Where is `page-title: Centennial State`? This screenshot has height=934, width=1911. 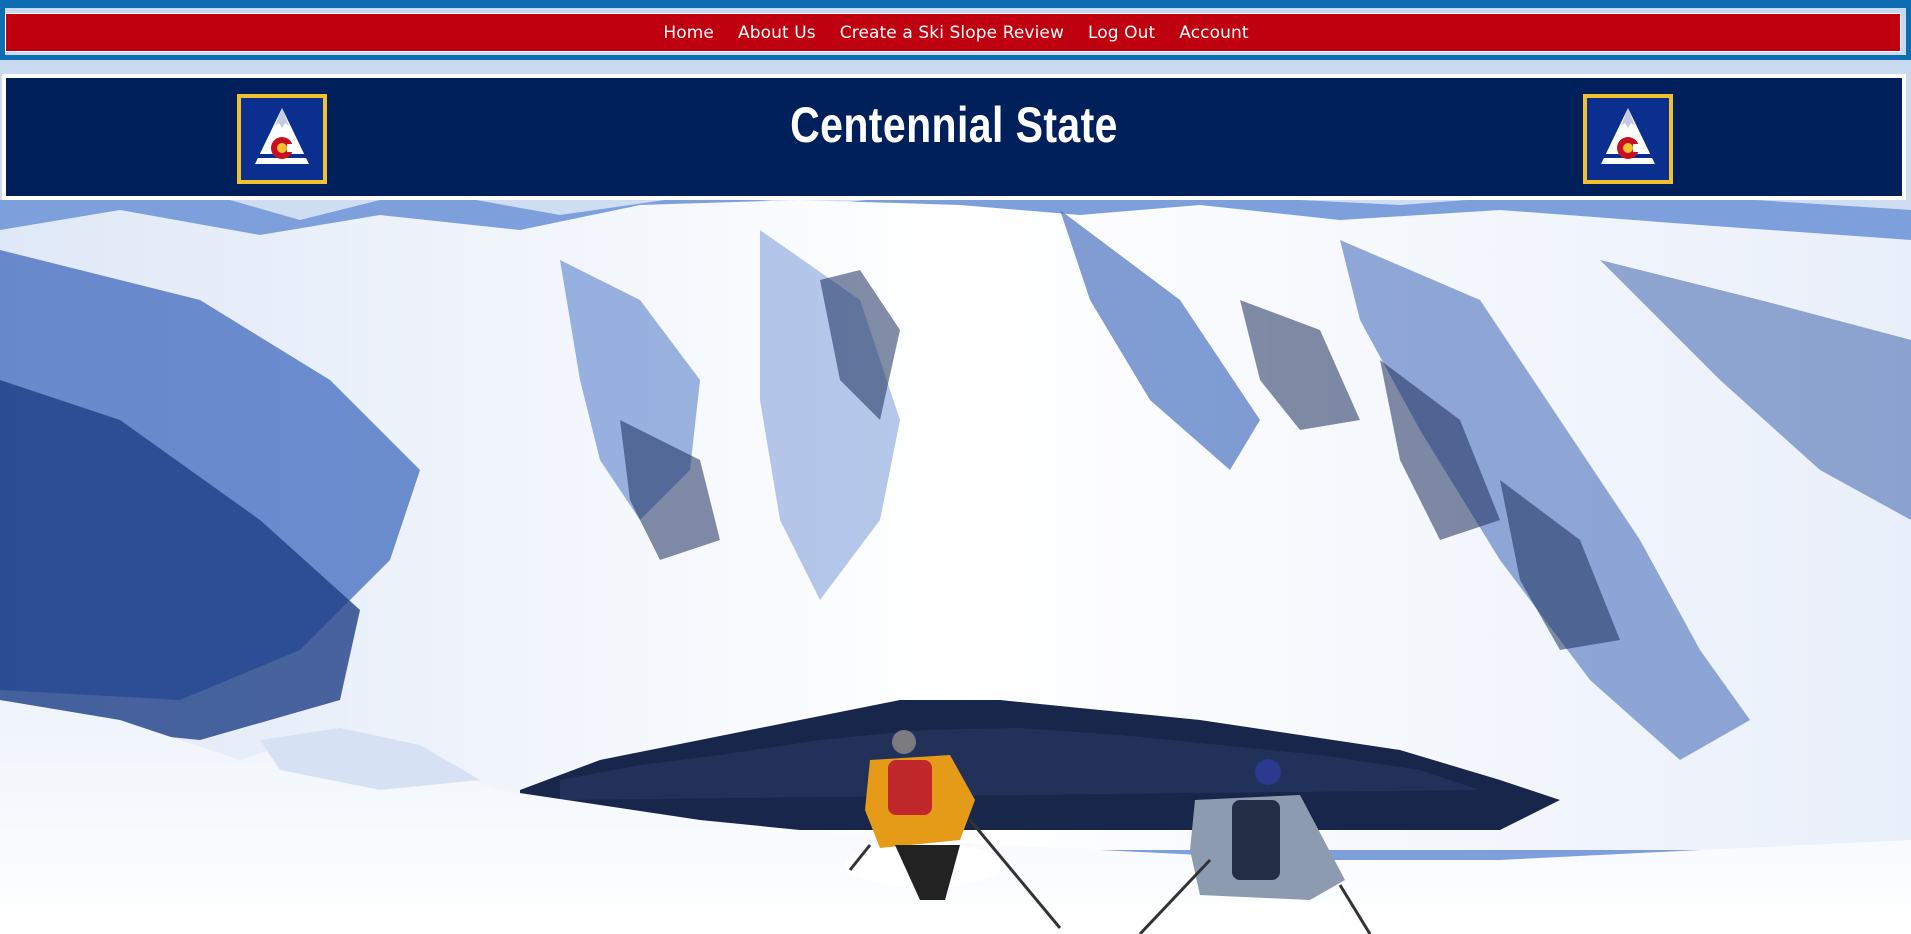
page-title: Centennial State is located at coordinates (954, 125).